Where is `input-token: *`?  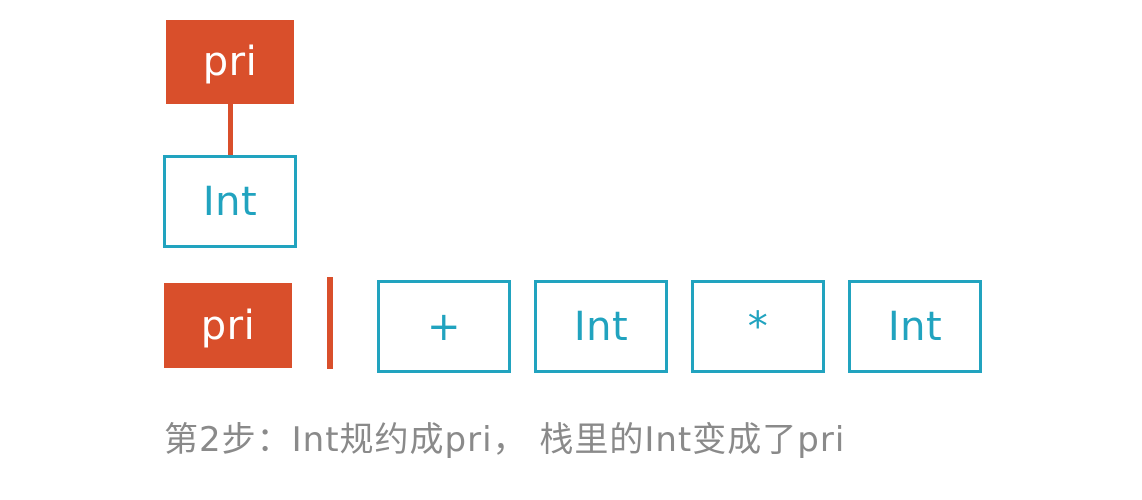 input-token: * is located at coordinates (758, 326).